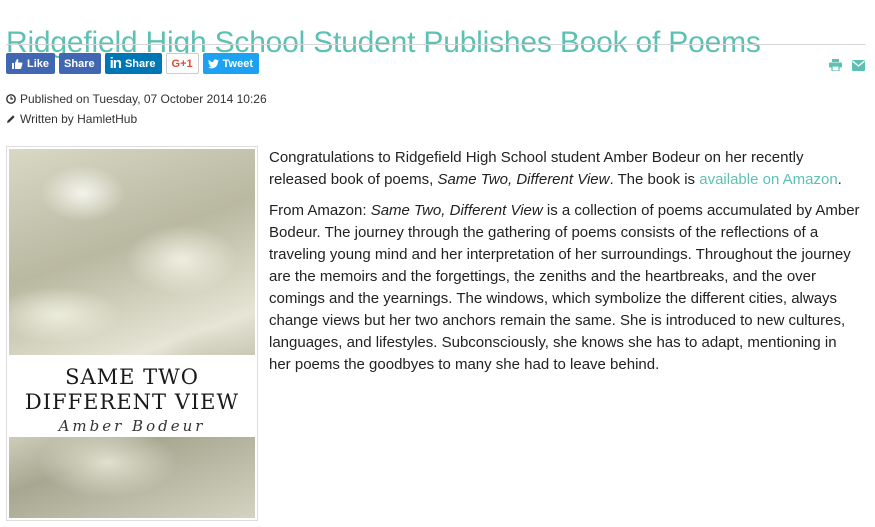  I want to click on author-text: Written by HamletHub, so click(79, 119).